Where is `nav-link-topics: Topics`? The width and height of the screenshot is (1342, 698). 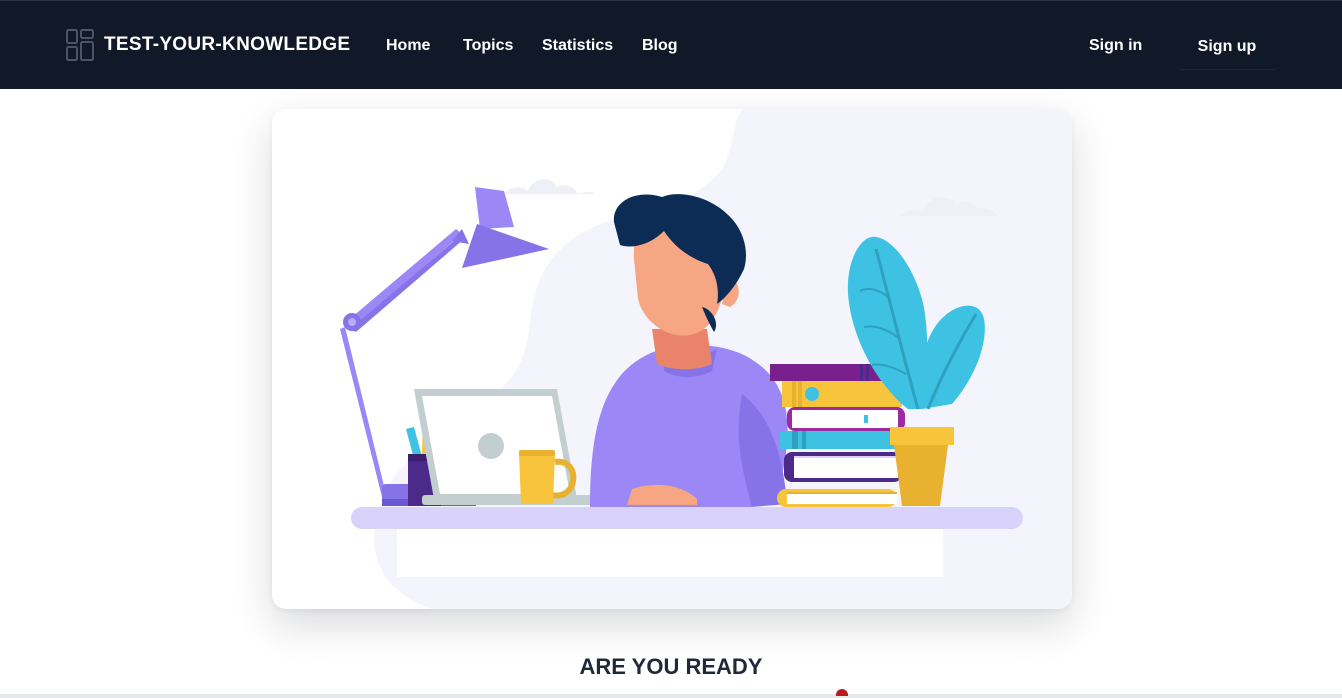 nav-link-topics: Topics is located at coordinates (488, 46).